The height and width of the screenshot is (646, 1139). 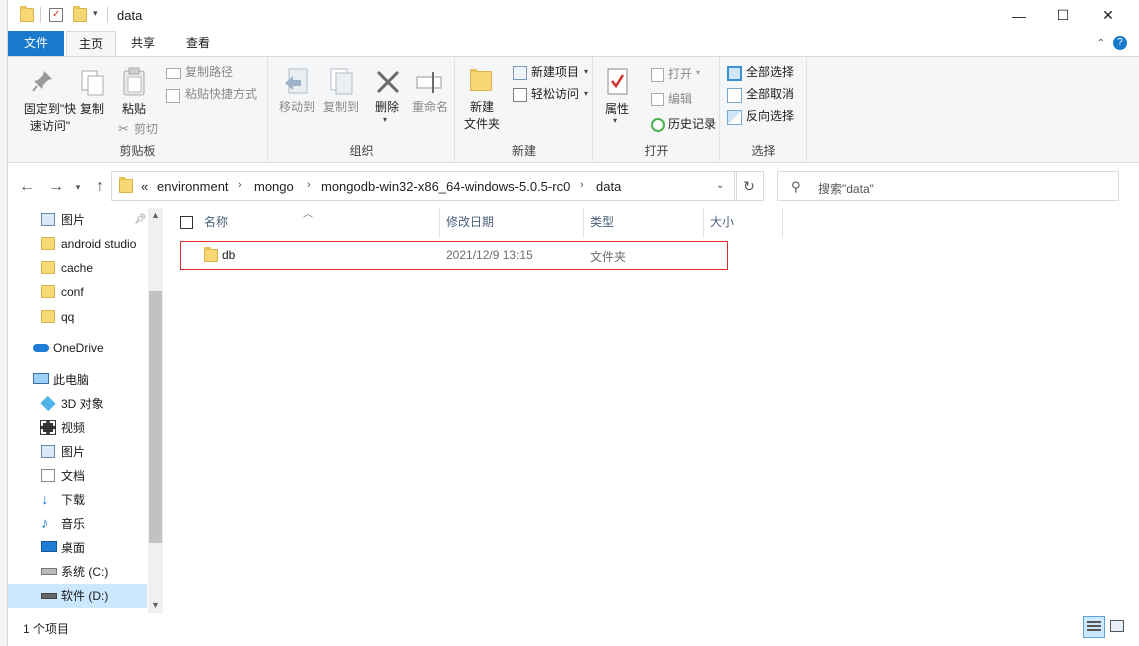 What do you see at coordinates (155, 605) in the screenshot?
I see `scroll-down-icon: ▼` at bounding box center [155, 605].